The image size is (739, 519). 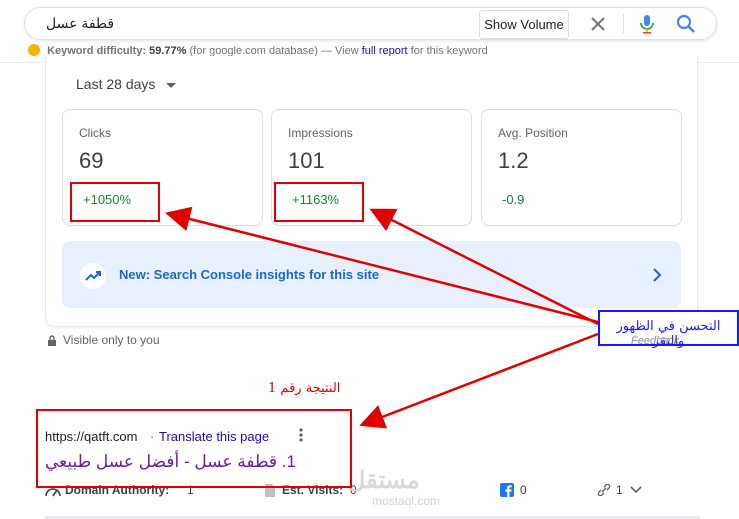 I want to click on arrow-to-result, so click(x=479, y=380).